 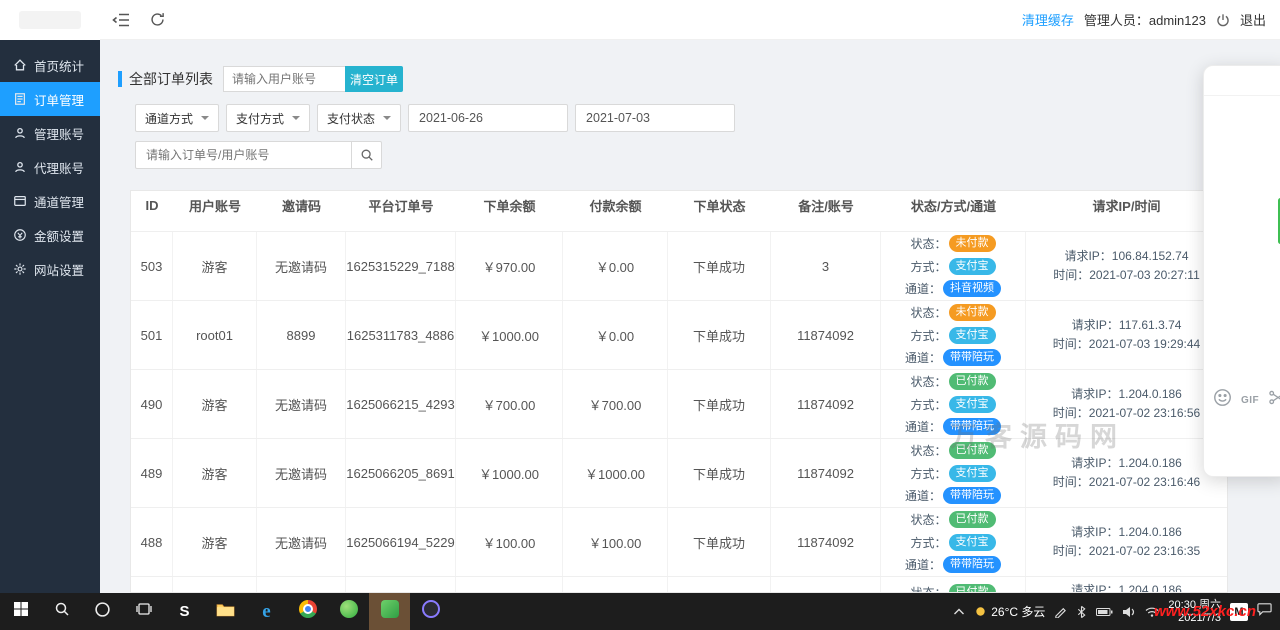 What do you see at coordinates (509, 404) in the screenshot?
I see `cell-order-amount: ￥700.00` at bounding box center [509, 404].